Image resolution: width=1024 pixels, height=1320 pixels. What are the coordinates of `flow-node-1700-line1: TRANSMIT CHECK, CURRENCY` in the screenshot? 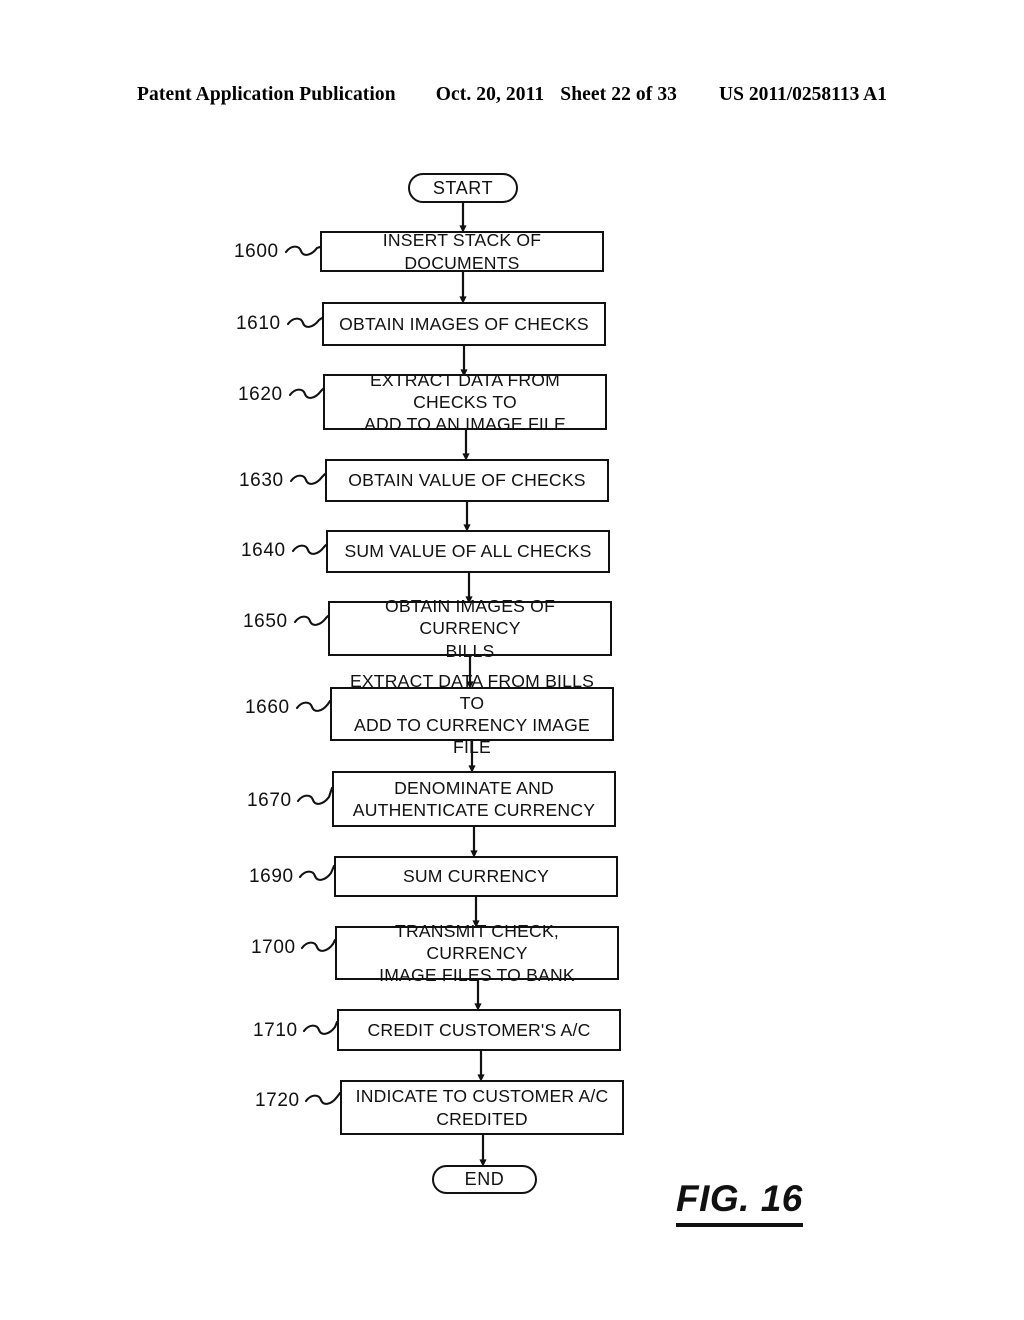 It's located at (477, 941).